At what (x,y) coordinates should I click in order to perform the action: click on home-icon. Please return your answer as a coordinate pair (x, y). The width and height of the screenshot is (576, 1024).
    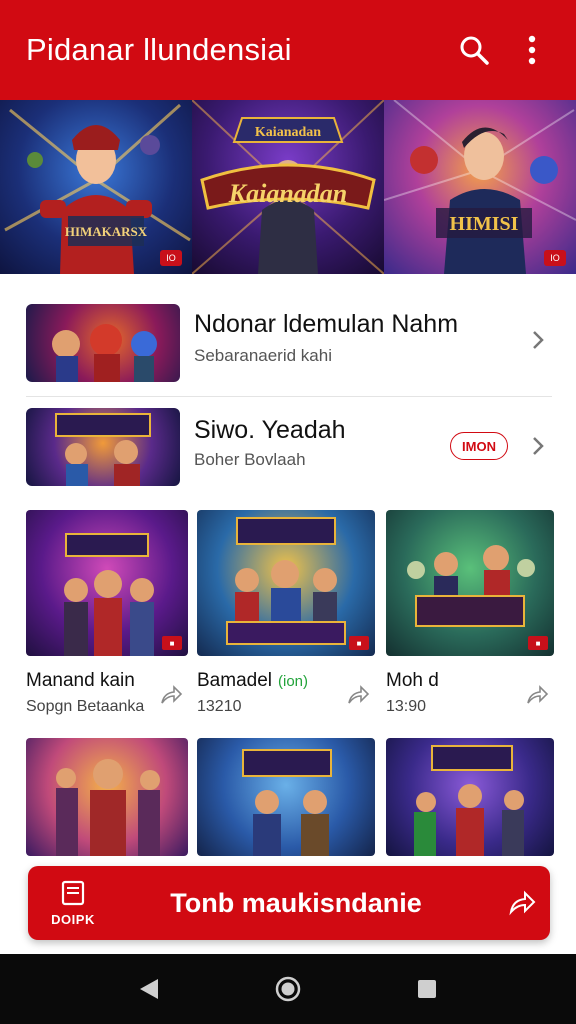
    Looking at the image, I should click on (288, 989).